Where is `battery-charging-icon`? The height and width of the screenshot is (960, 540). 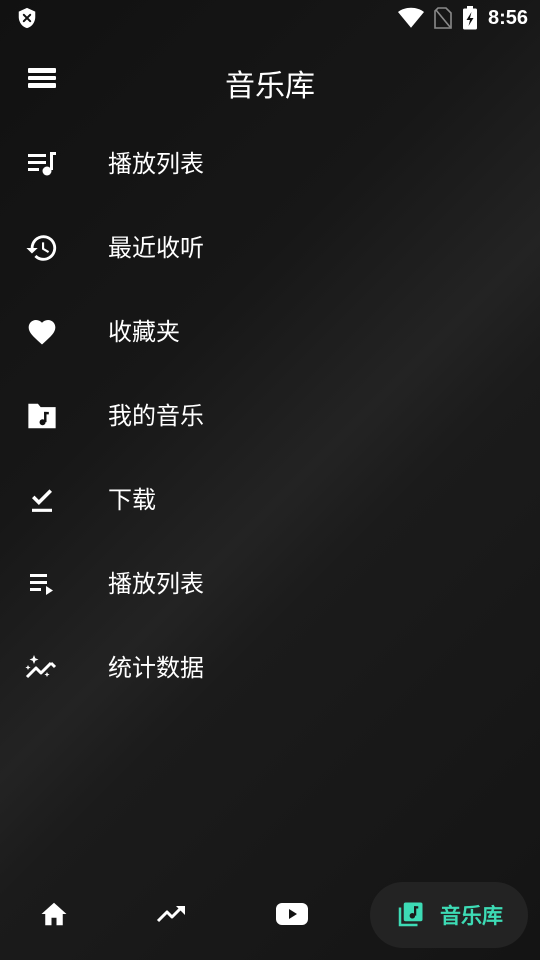
battery-charging-icon is located at coordinates (470, 18).